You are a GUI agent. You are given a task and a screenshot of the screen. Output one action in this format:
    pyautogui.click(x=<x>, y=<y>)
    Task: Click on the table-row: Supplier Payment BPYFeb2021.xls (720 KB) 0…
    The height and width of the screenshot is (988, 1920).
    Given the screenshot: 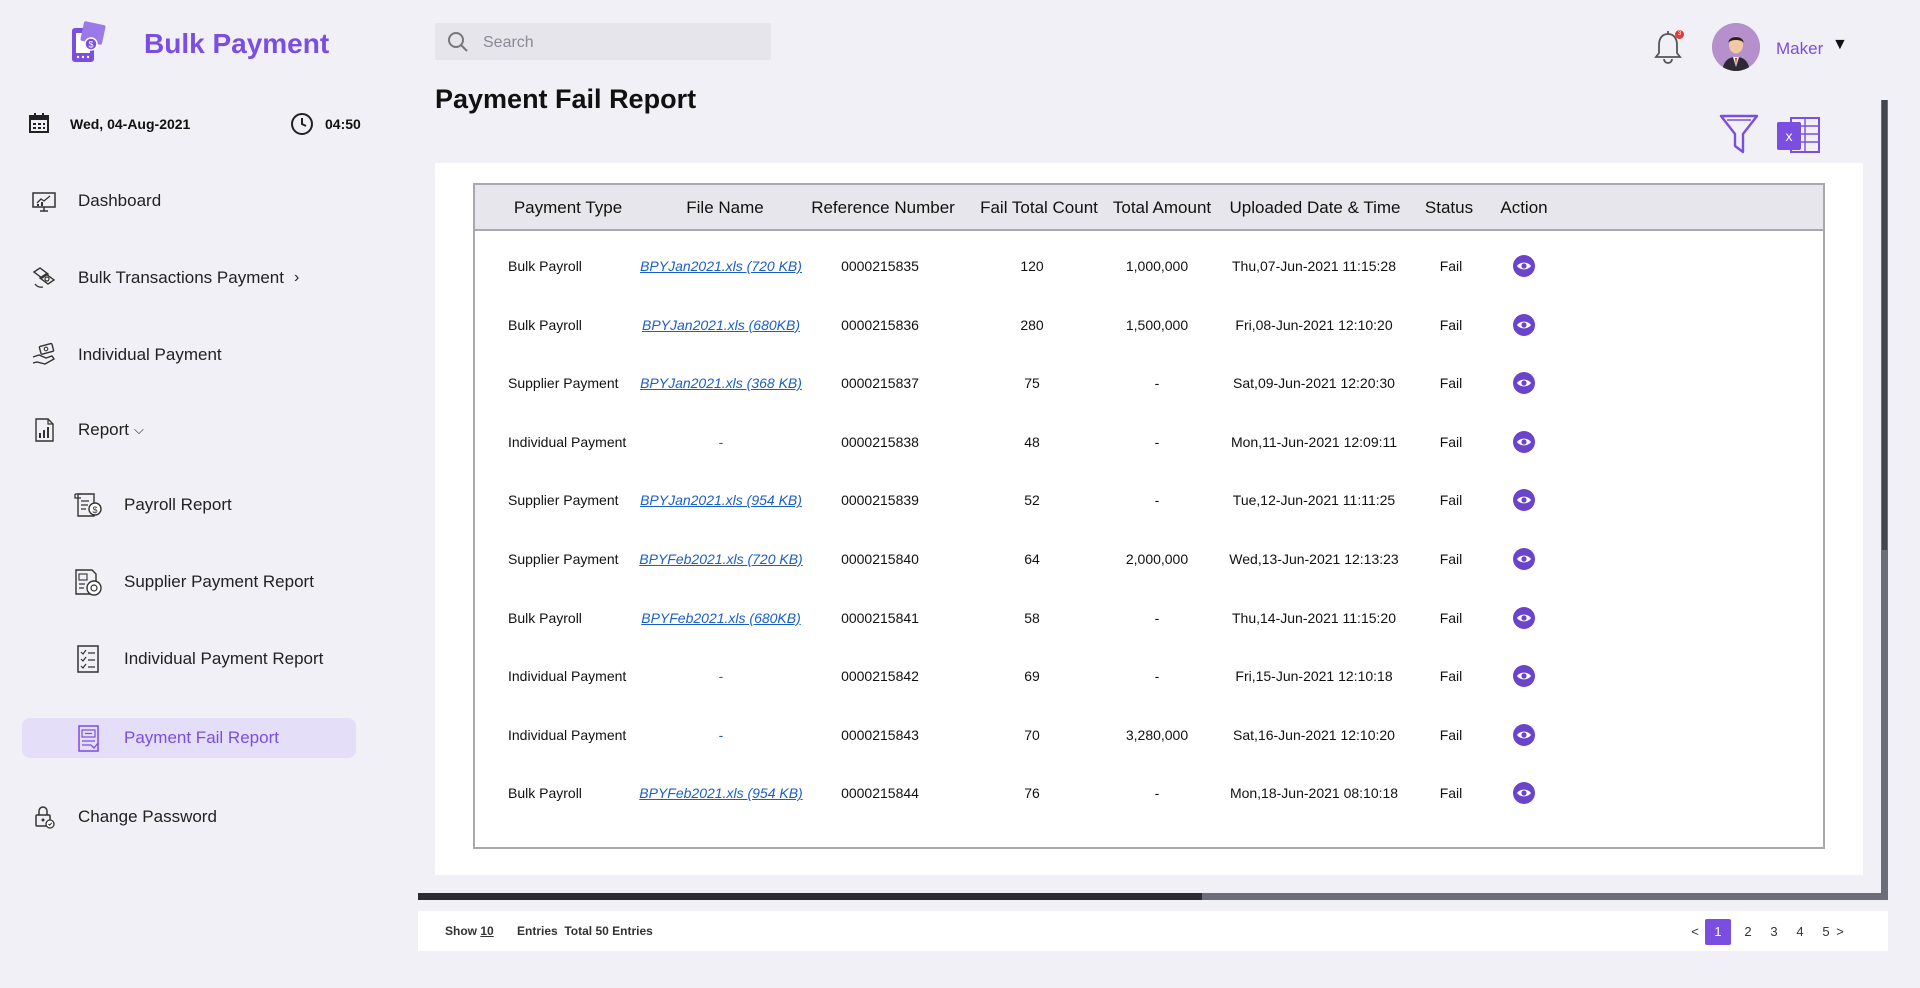 What is the action you would take?
    pyautogui.click(x=1149, y=559)
    